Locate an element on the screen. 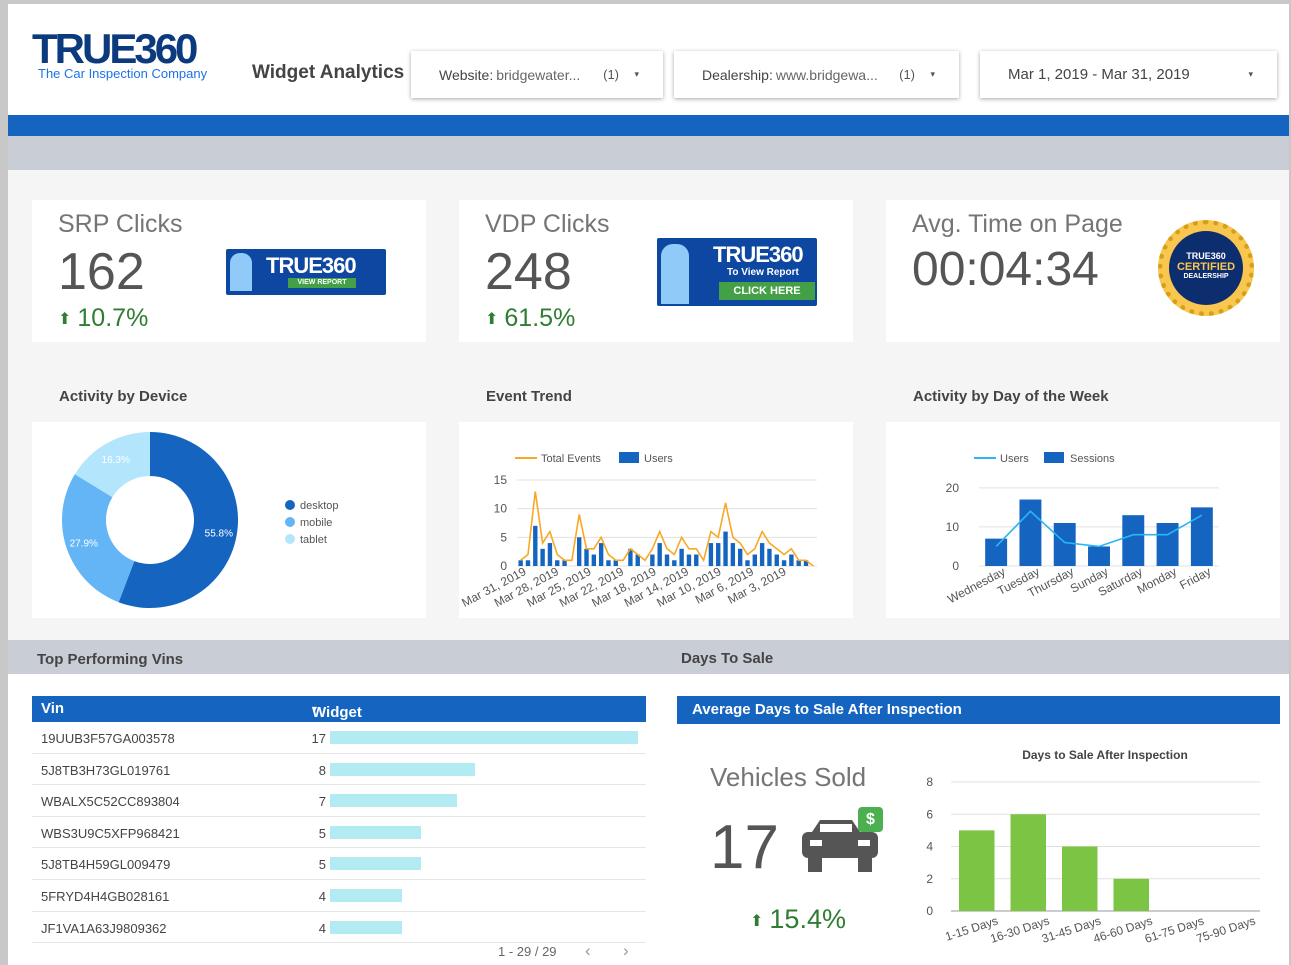  table-row: 19UUB3F57GA003578 17 is located at coordinates (339, 738).